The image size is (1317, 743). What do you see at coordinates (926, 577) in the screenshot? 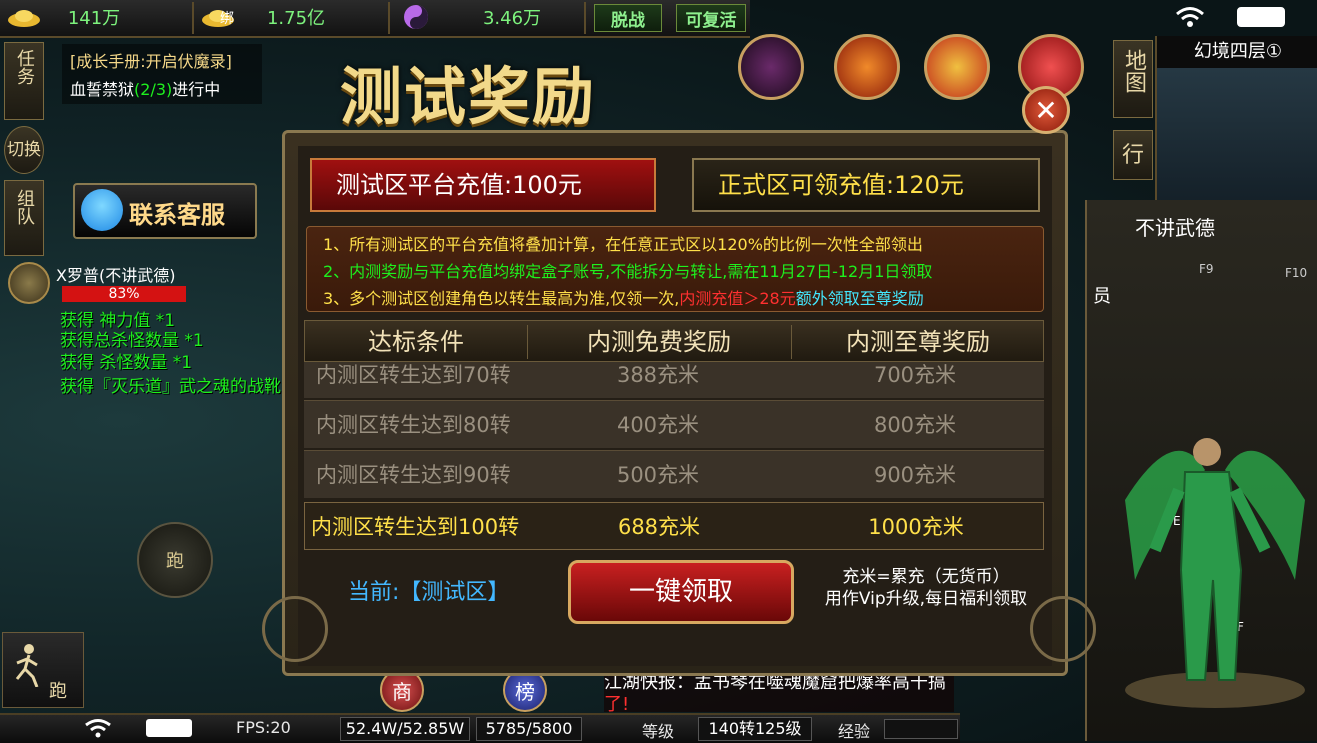
I see `note-line: 充米=累充（无货币）` at bounding box center [926, 577].